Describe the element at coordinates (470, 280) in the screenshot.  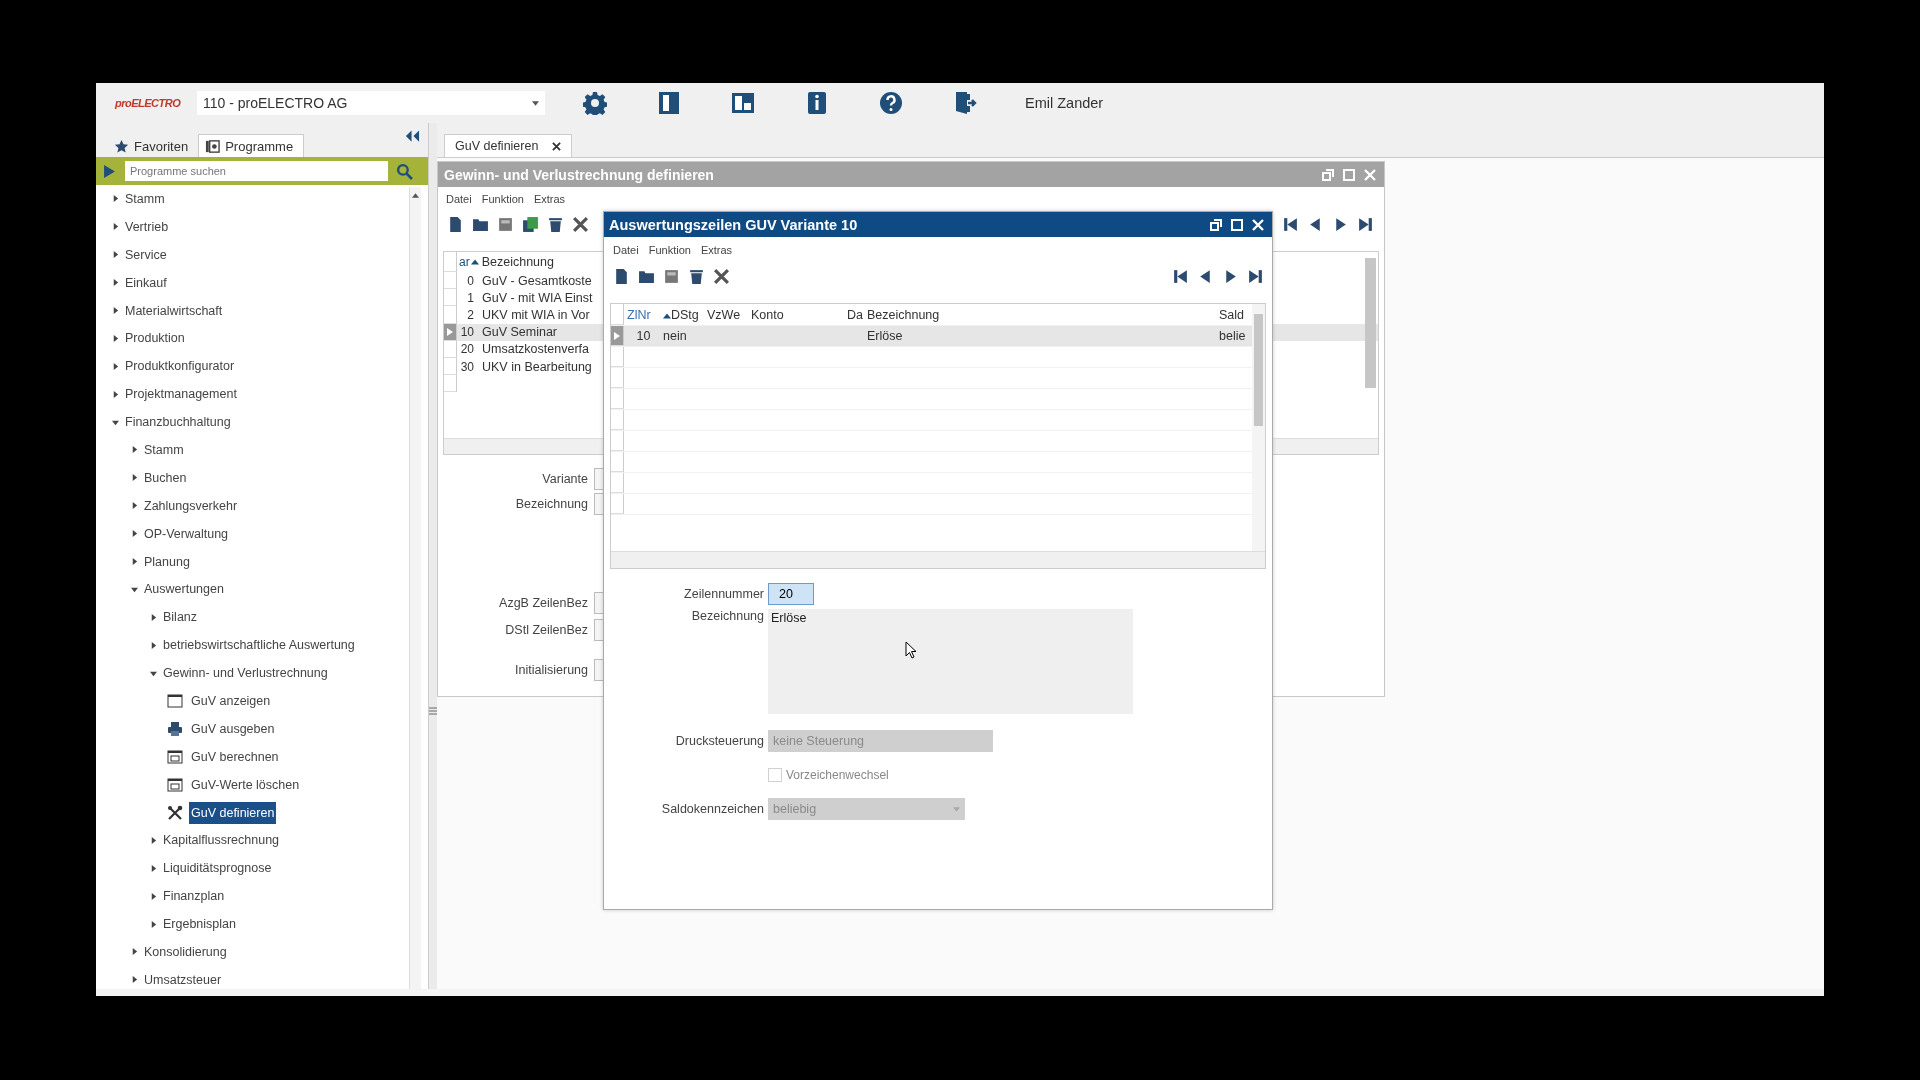
I see `table-cell-text: 0` at that location.